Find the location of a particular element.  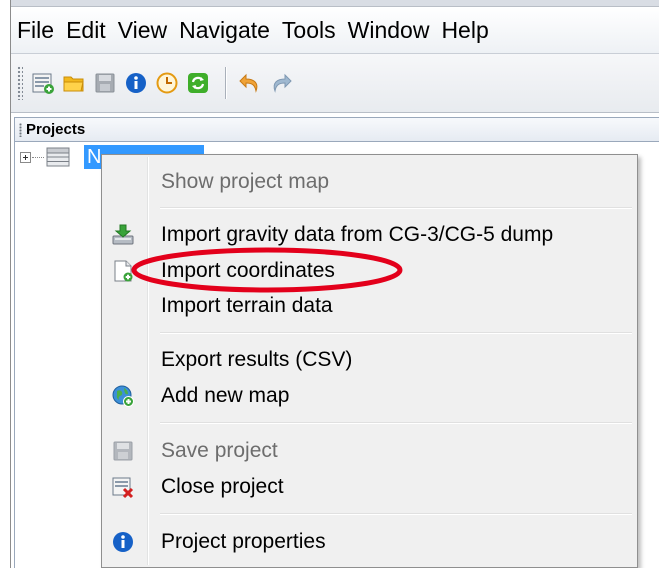

menu-item-close-project: Close project is located at coordinates (369, 487).